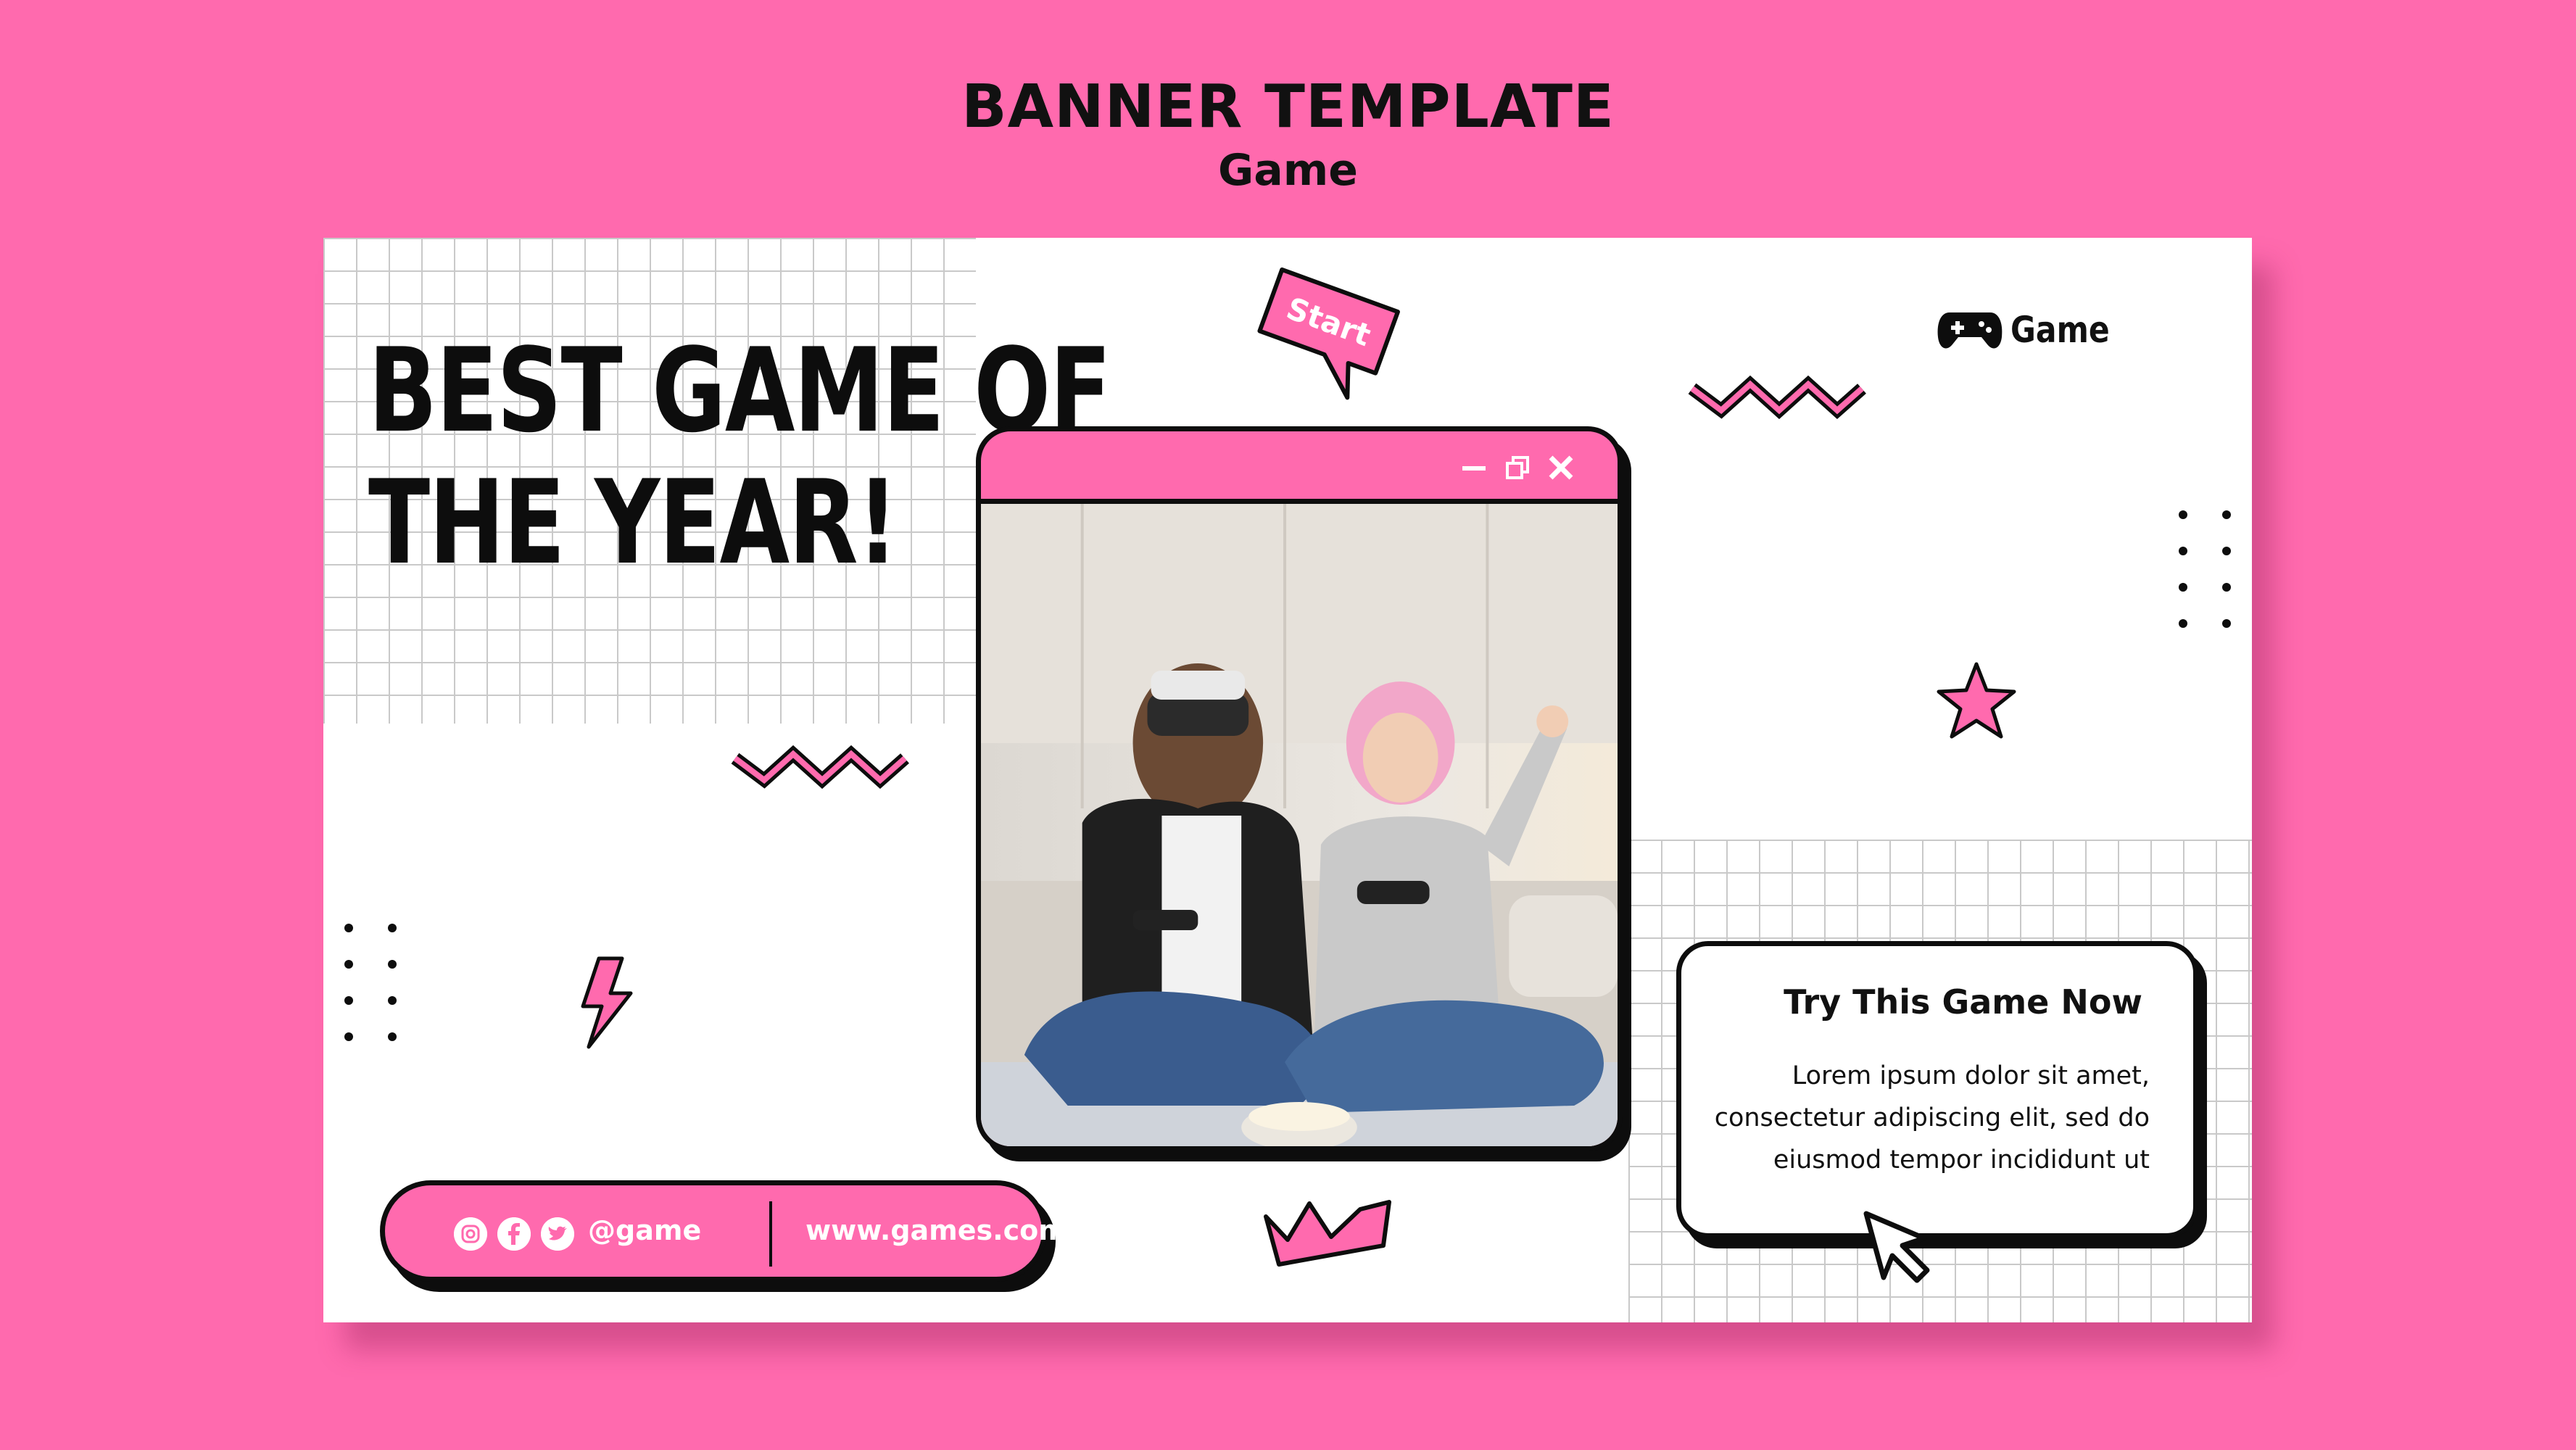 The height and width of the screenshot is (1450, 2576). Describe the element at coordinates (1961, 1160) in the screenshot. I see `cta-body-line-3: eiusmod tempor incididunt ut` at that location.